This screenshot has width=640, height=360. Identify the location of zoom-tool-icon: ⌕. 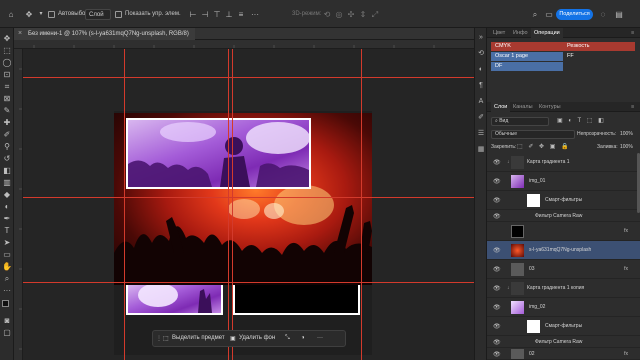
(7, 279).